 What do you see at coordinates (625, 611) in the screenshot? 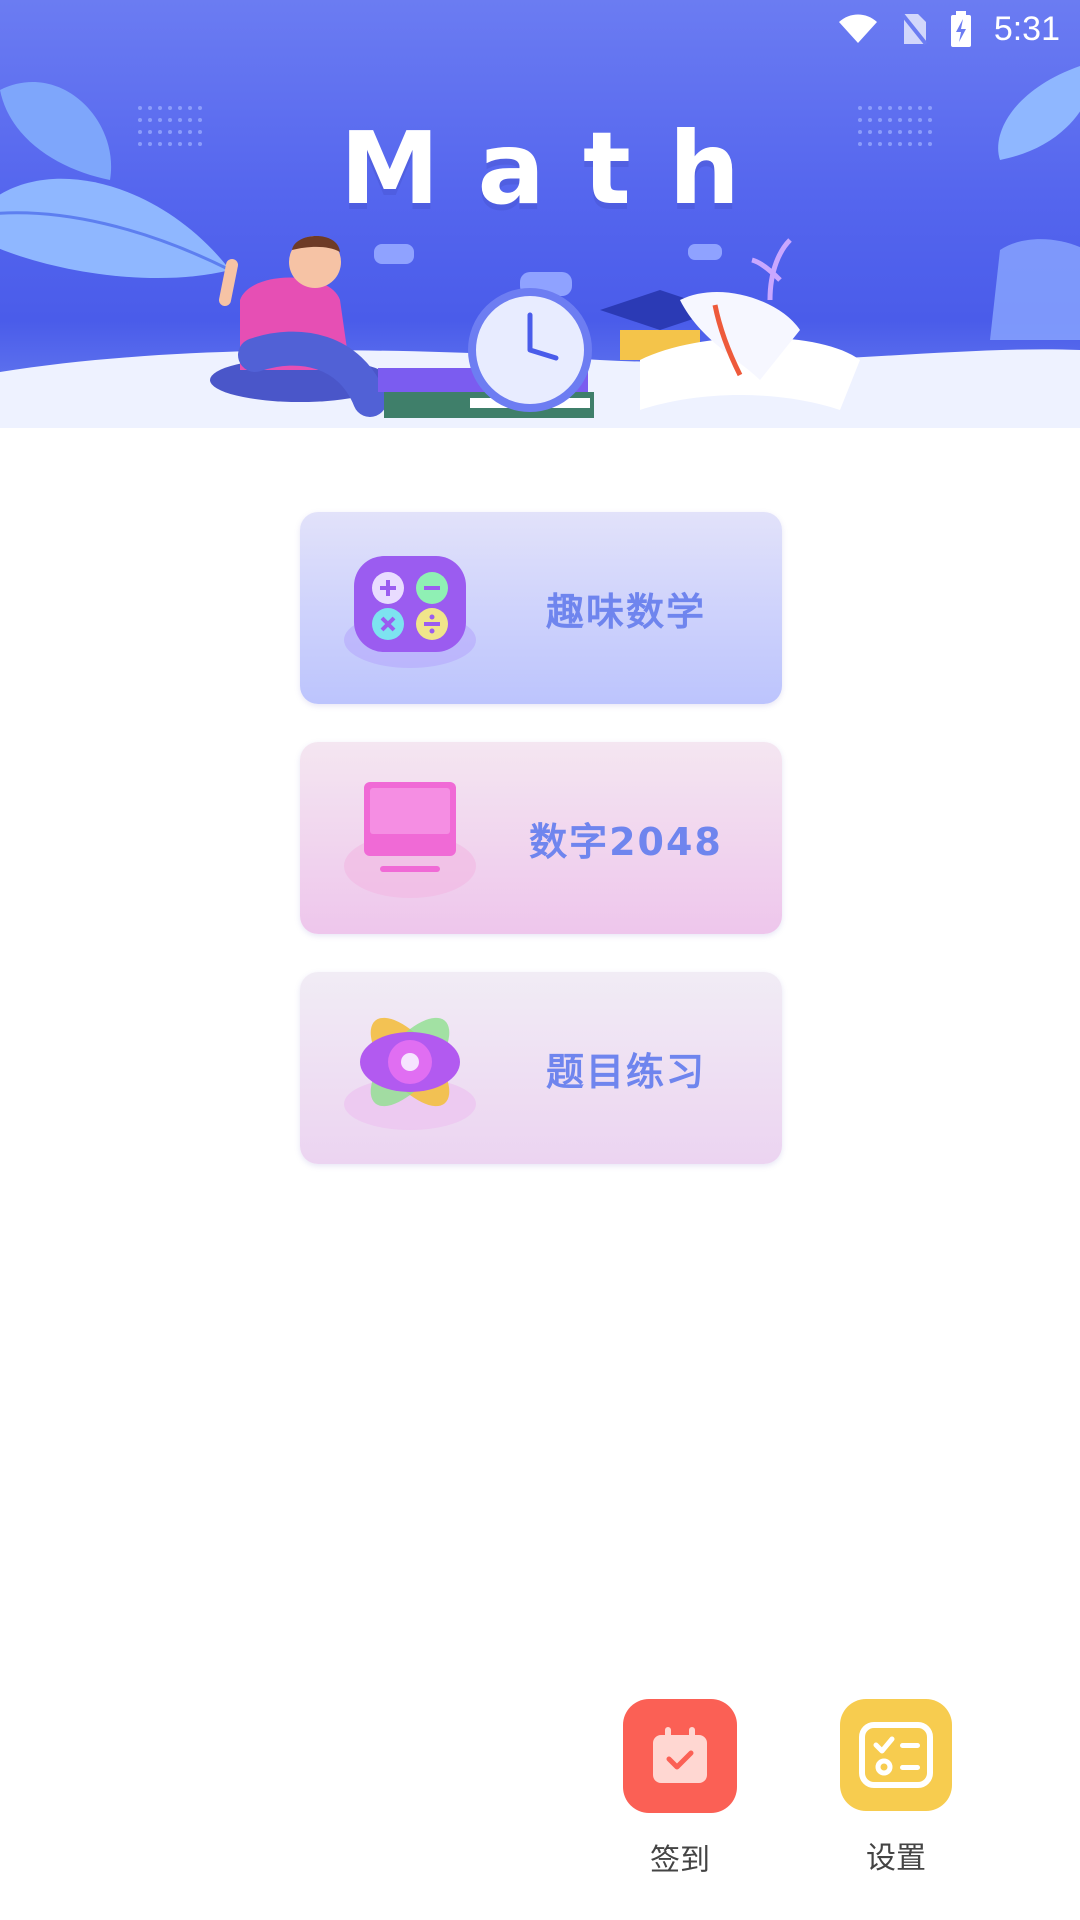
I see `menu-card-label: 趣味数学` at bounding box center [625, 611].